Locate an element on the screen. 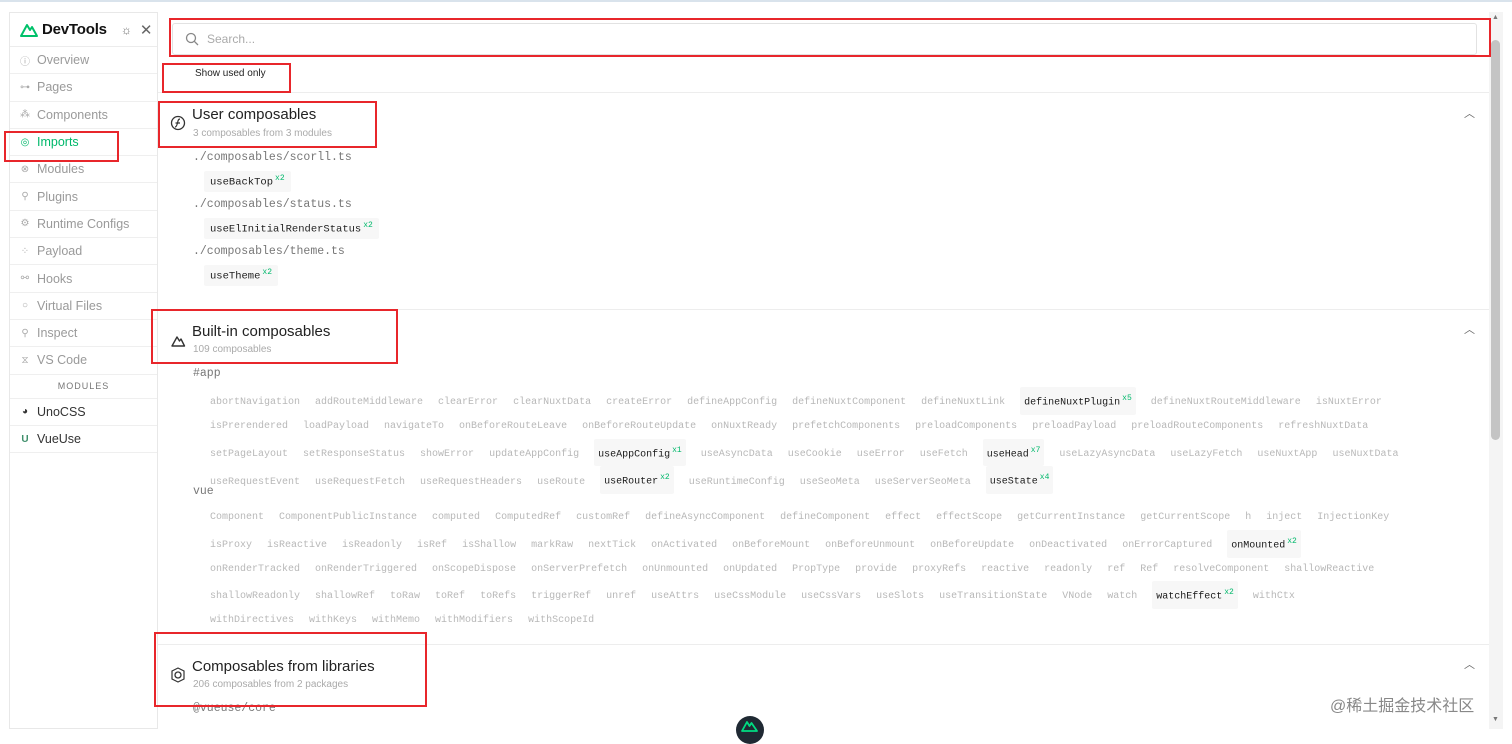 Image resolution: width=1512 pixels, height=744 pixels. sidebar-item-payload: ⁘ Payload is located at coordinates (83, 252).